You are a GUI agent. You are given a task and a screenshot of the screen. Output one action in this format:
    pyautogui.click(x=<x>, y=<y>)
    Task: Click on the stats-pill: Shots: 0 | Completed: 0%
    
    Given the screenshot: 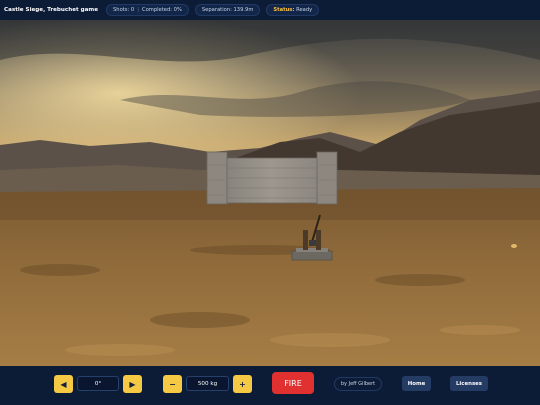 What is the action you would take?
    pyautogui.click(x=147, y=10)
    